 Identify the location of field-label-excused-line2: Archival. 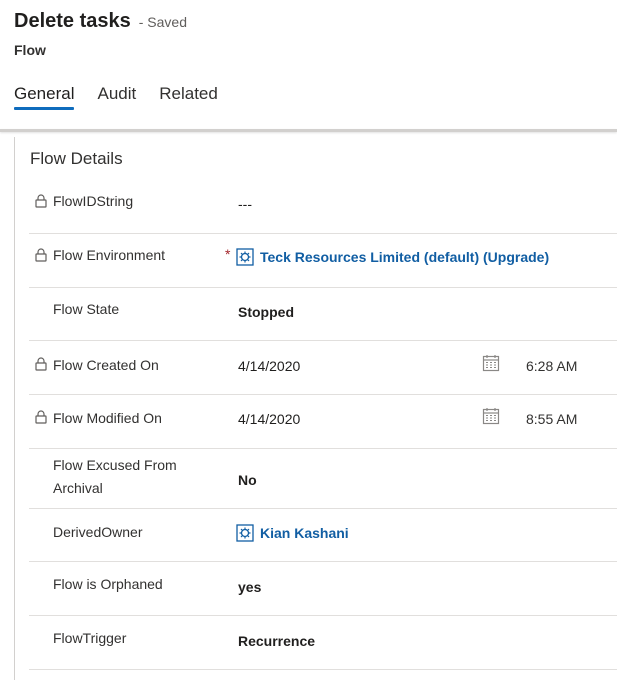
(78, 488).